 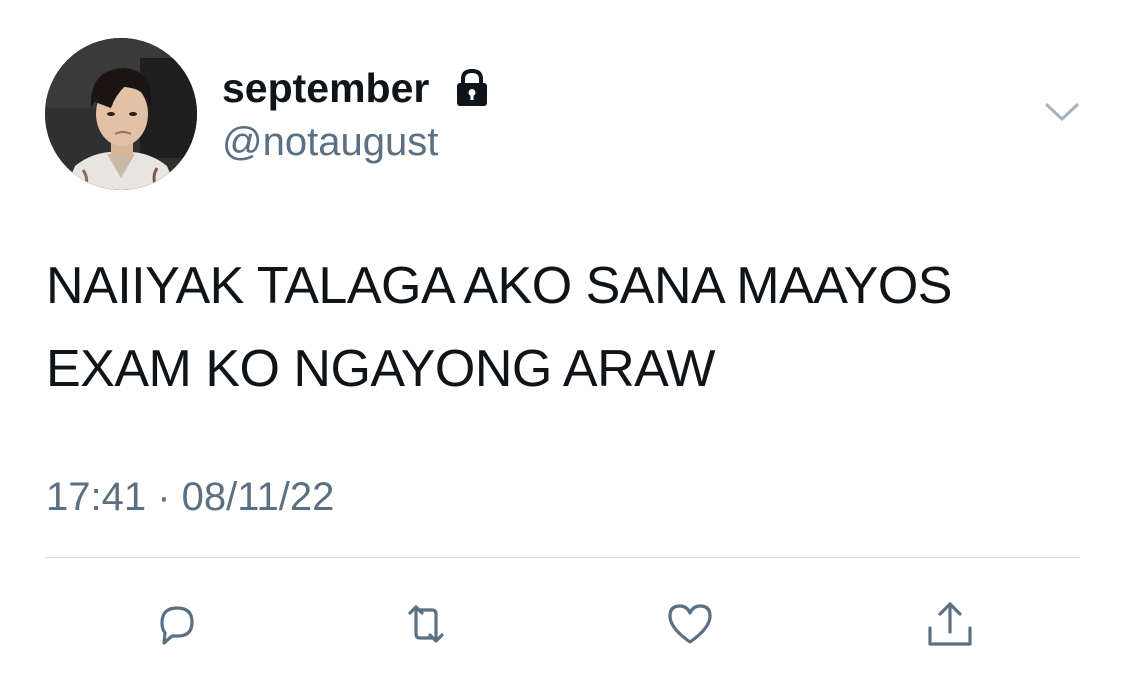 I want to click on avatar-image, so click(x=121, y=114).